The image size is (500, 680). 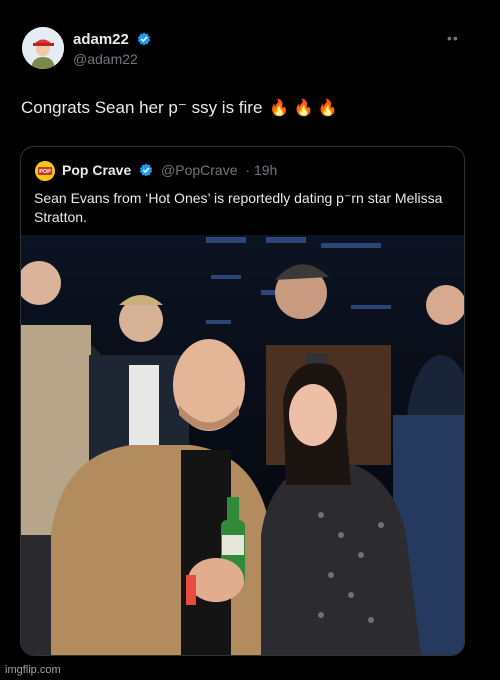 I want to click on tweet-body: Congrats Sean her p⁻ ssy is fire, so click(x=142, y=107).